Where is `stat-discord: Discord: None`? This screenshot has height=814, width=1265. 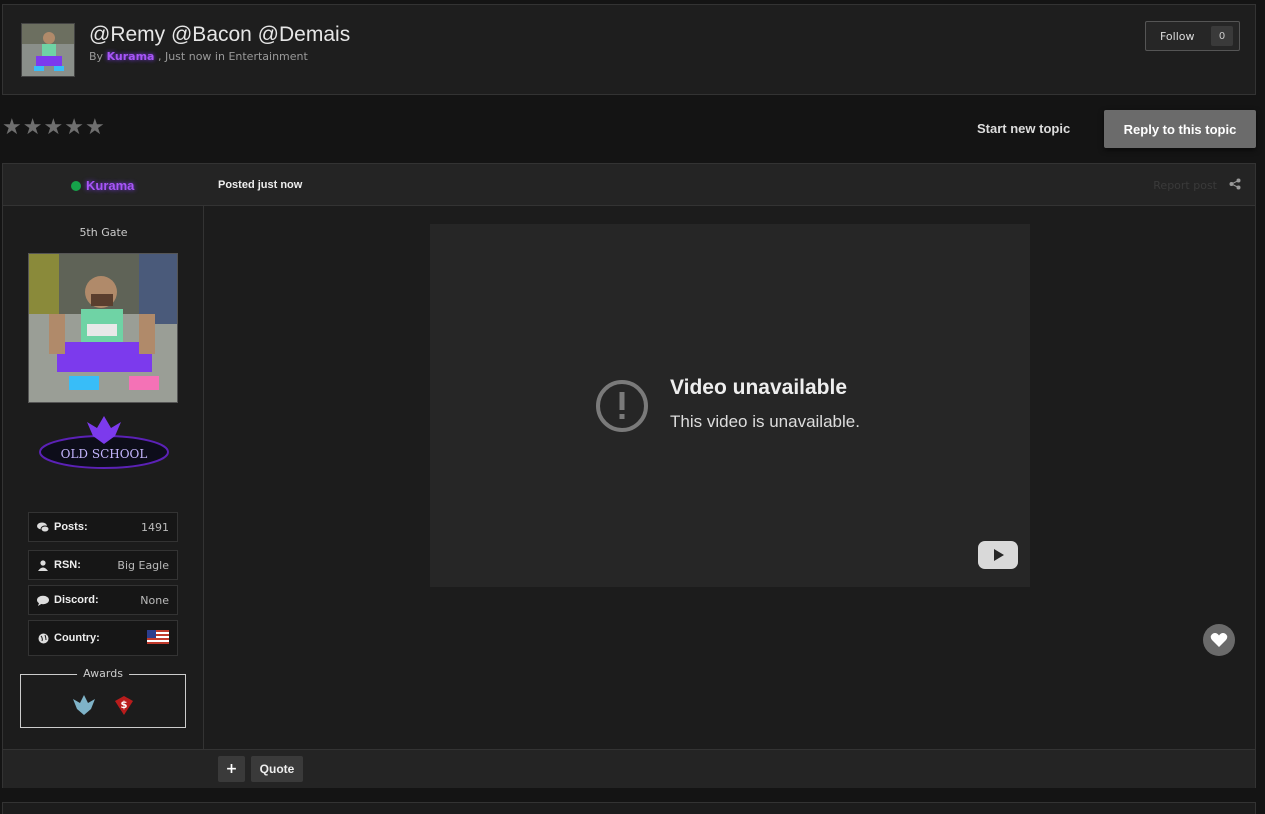 stat-discord: Discord: None is located at coordinates (103, 600).